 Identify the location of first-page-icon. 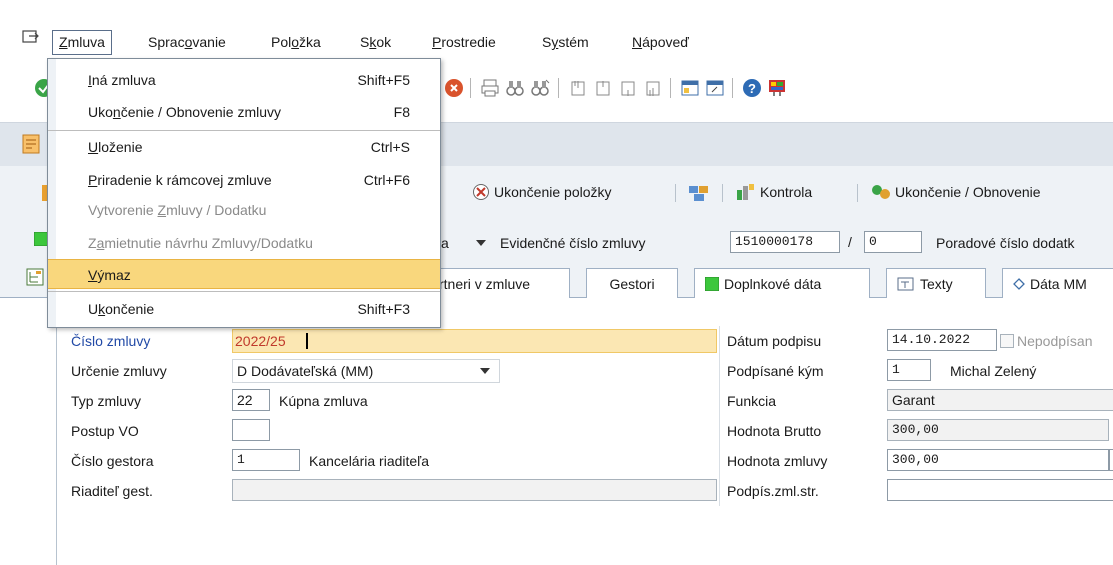
(578, 88).